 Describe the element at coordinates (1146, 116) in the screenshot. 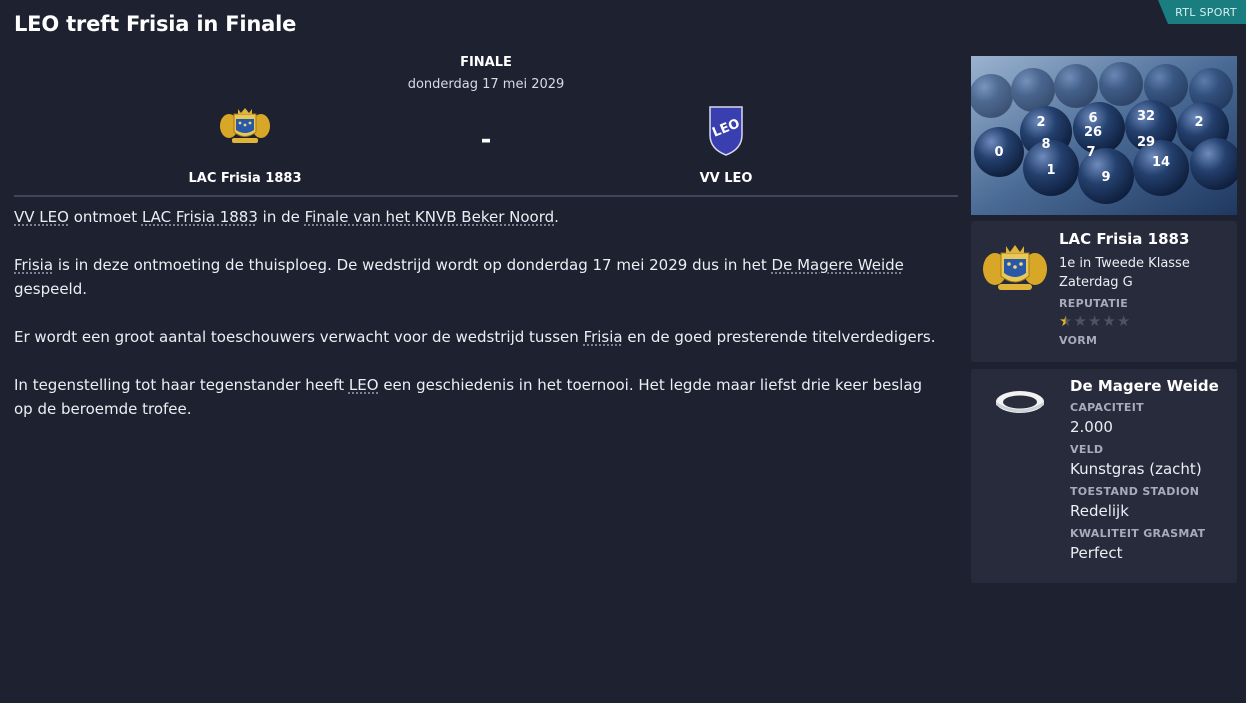

I see `ball-number: 32` at that location.